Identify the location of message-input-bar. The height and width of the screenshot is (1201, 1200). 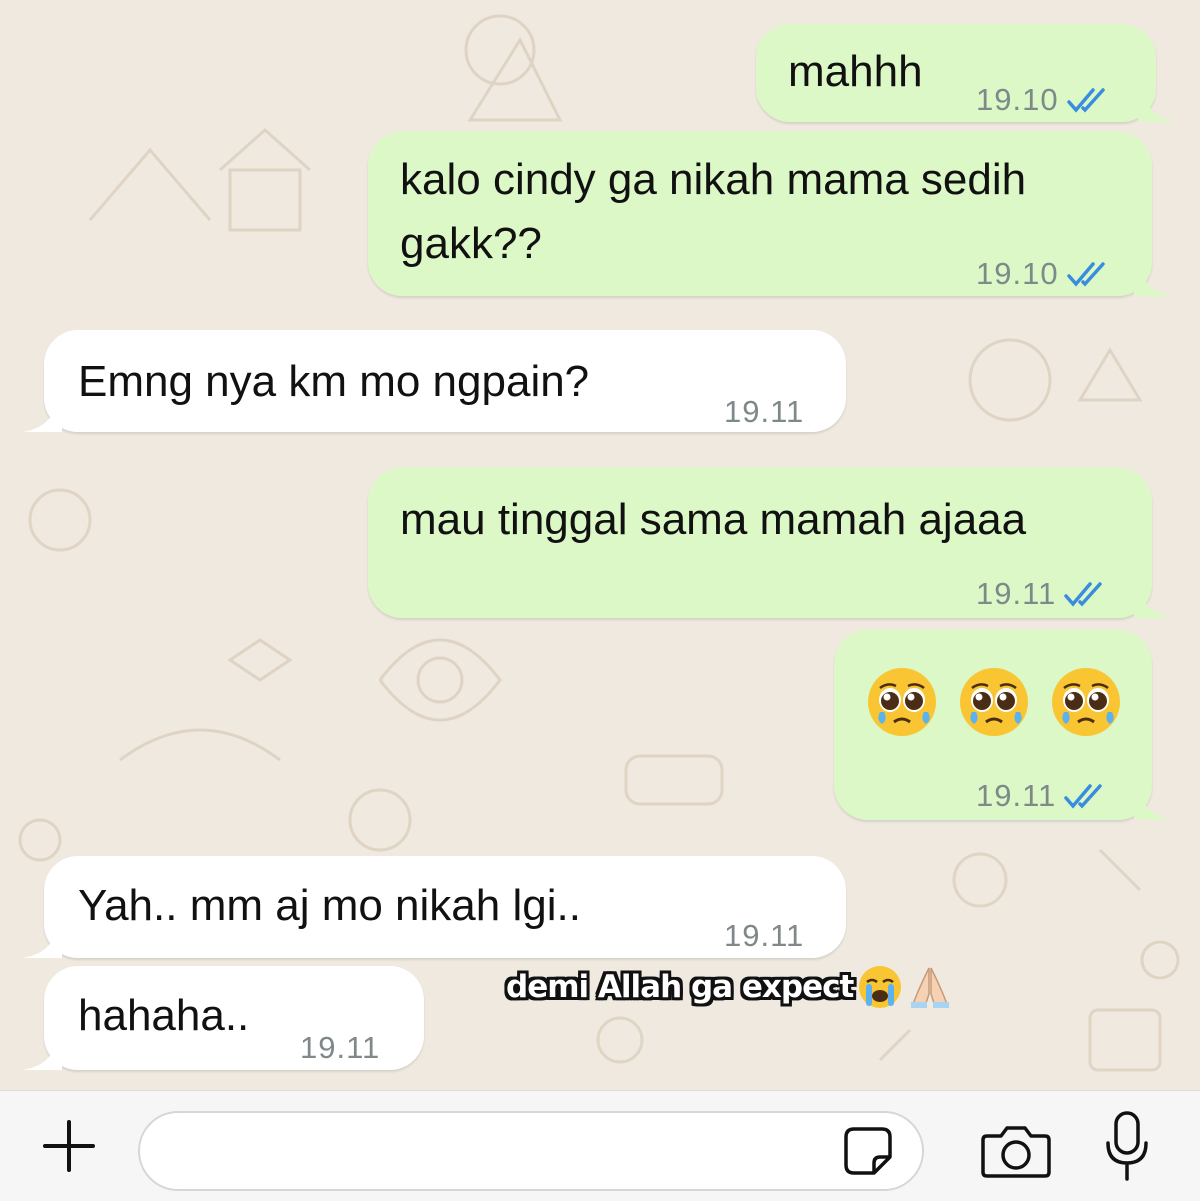
(600, 1145).